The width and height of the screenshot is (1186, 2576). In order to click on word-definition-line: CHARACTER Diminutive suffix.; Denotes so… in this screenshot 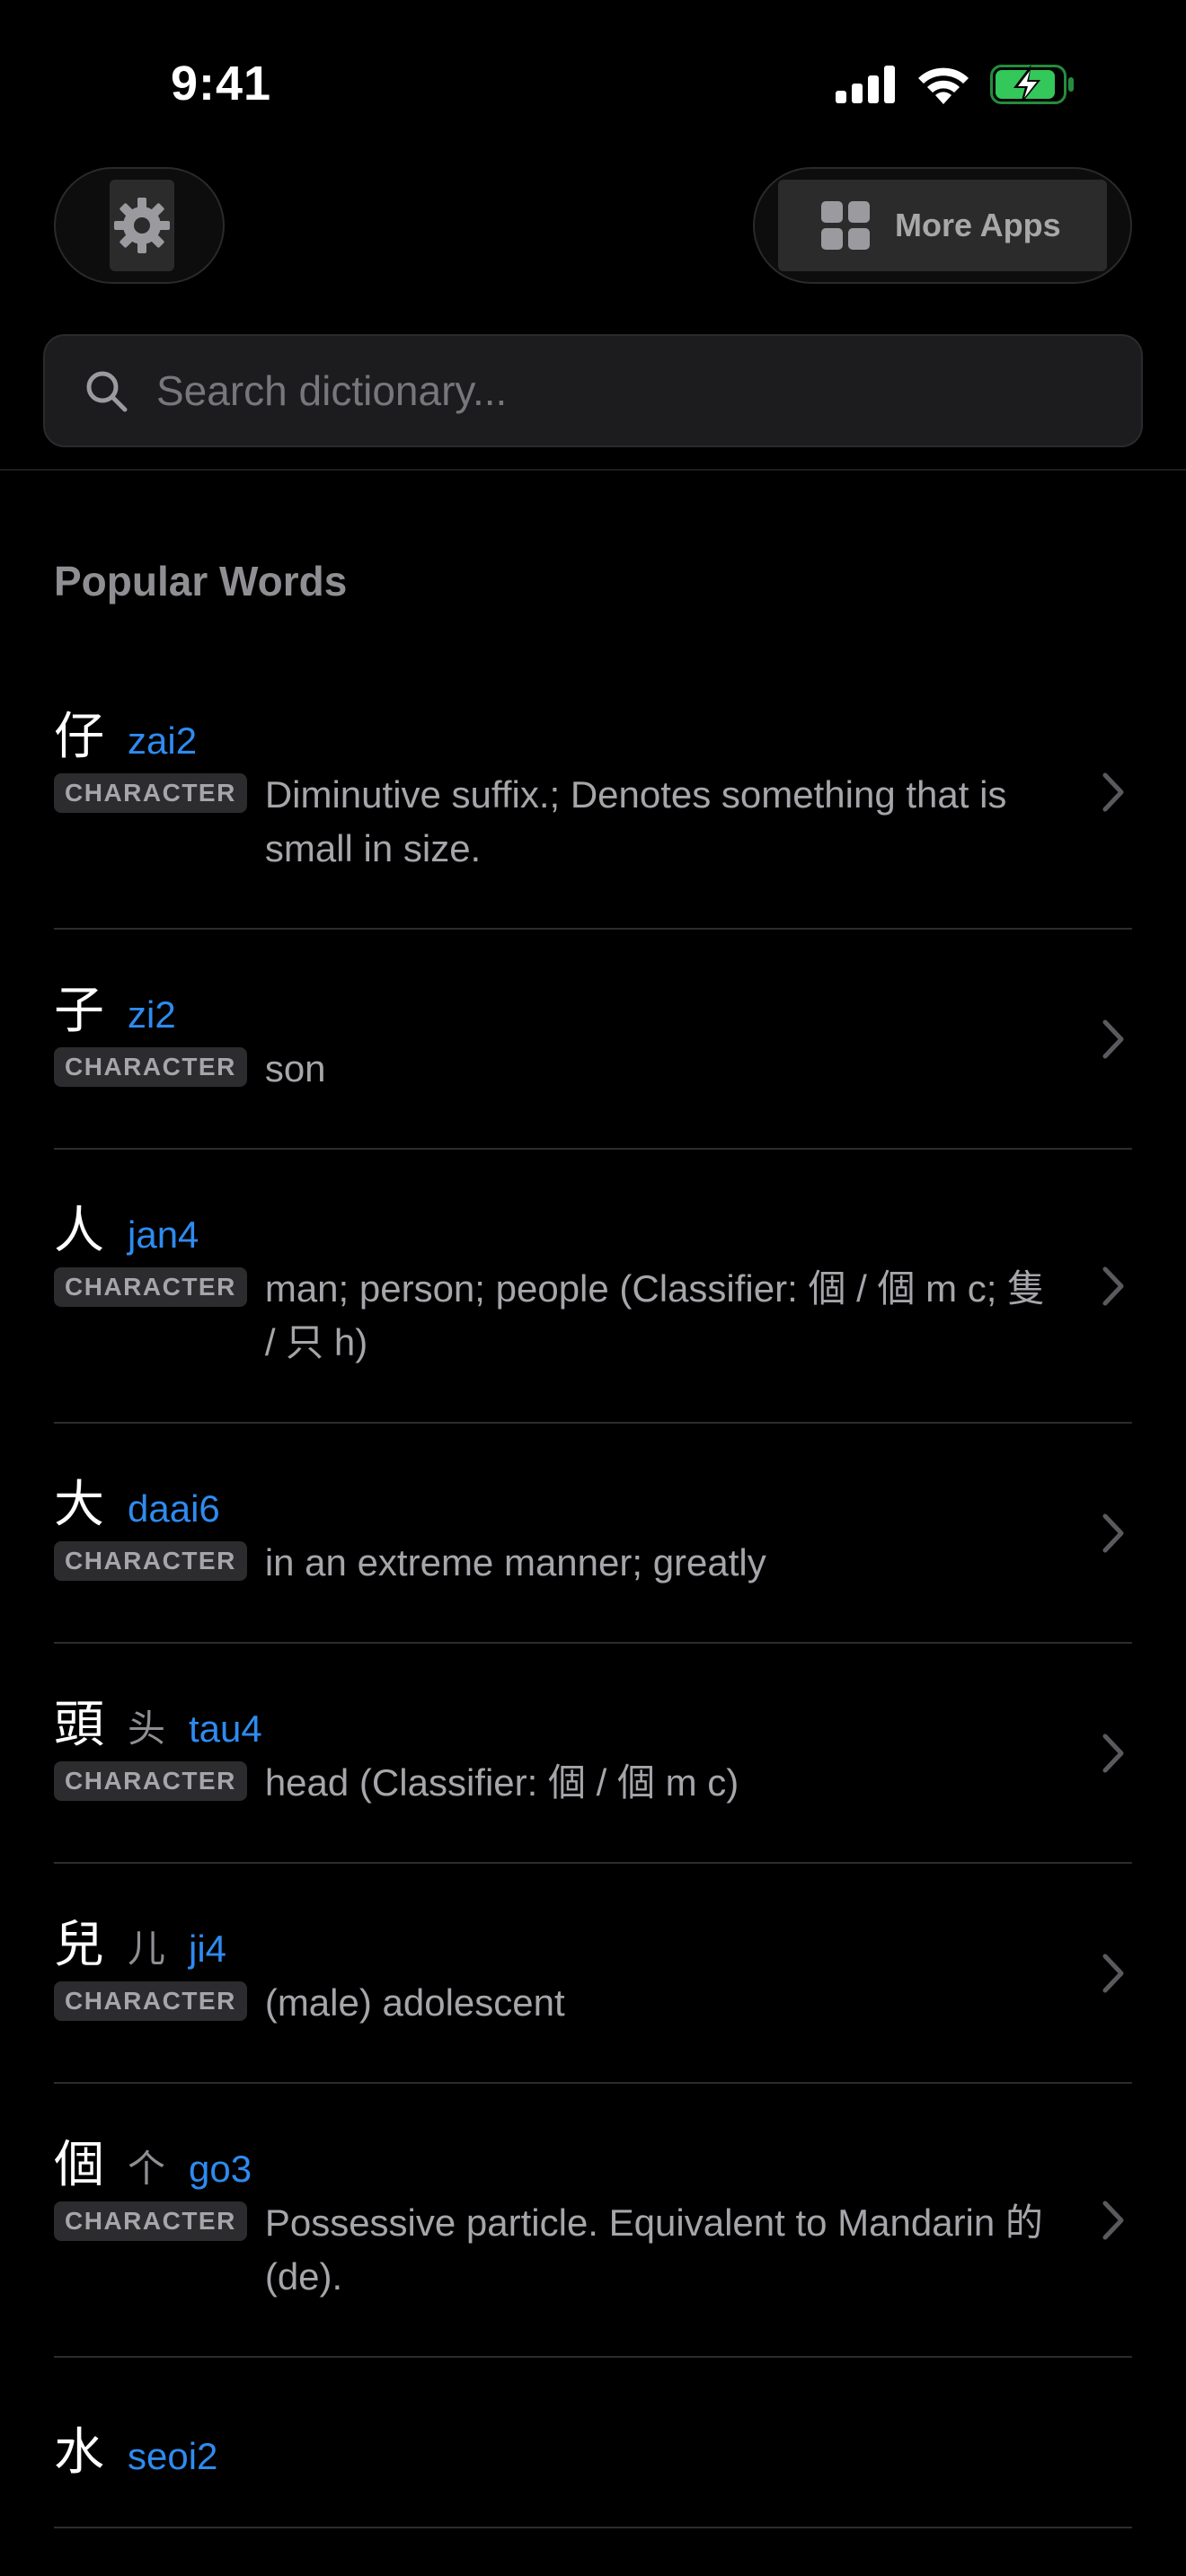, I will do `click(552, 822)`.